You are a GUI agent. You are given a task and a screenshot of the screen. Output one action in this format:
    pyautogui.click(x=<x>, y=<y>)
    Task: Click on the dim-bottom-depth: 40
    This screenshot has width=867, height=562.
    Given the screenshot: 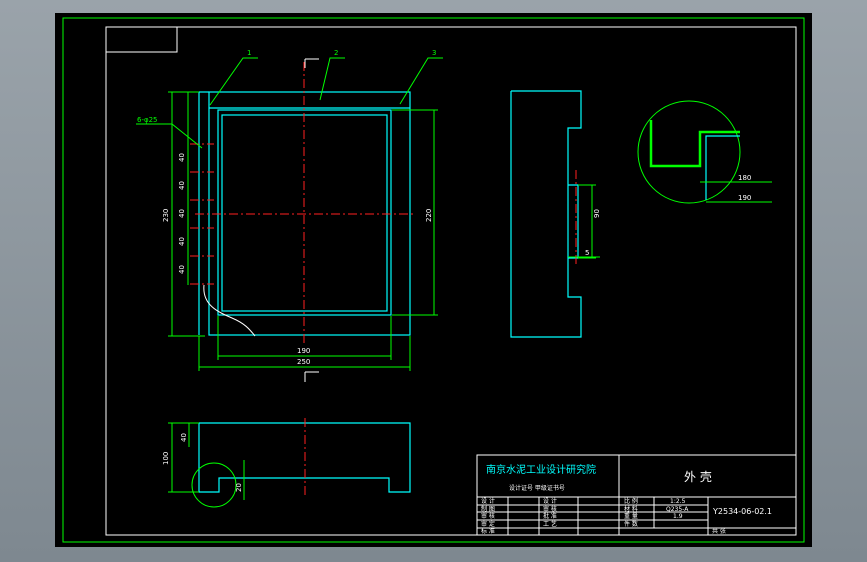 What is the action you would take?
    pyautogui.click(x=184, y=437)
    